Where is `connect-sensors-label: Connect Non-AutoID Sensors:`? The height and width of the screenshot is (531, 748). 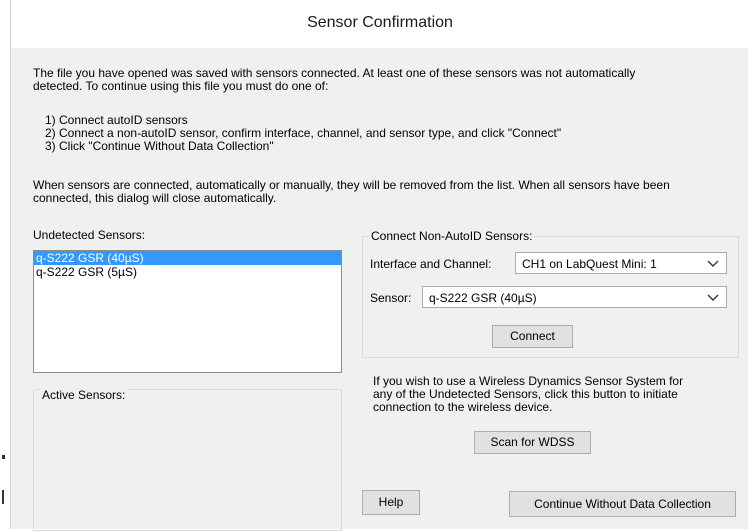
connect-sensors-label: Connect Non-AutoID Sensors: is located at coordinates (452, 236).